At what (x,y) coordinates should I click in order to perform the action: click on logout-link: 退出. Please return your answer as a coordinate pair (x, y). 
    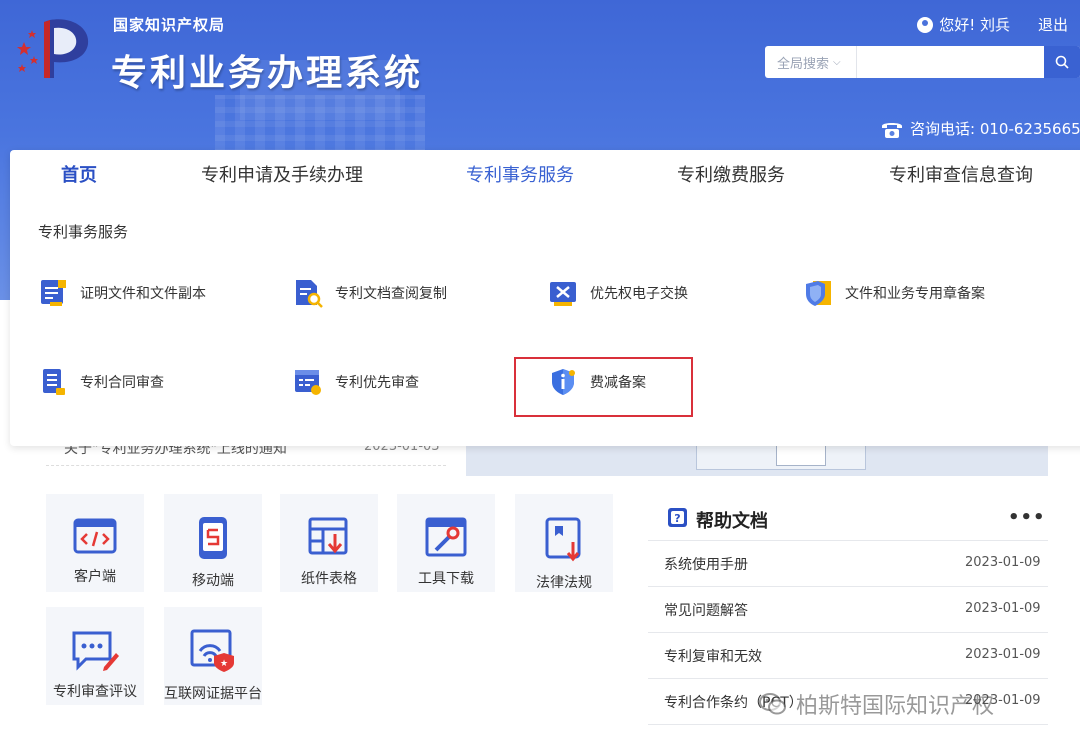
    Looking at the image, I should click on (1053, 24).